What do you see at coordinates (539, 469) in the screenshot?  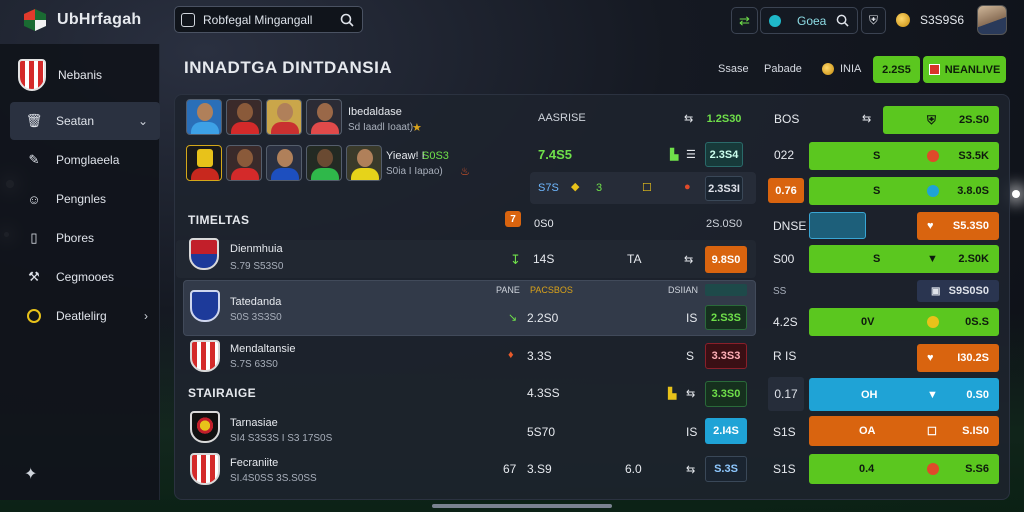 I see `standings-value: 3.S9` at bounding box center [539, 469].